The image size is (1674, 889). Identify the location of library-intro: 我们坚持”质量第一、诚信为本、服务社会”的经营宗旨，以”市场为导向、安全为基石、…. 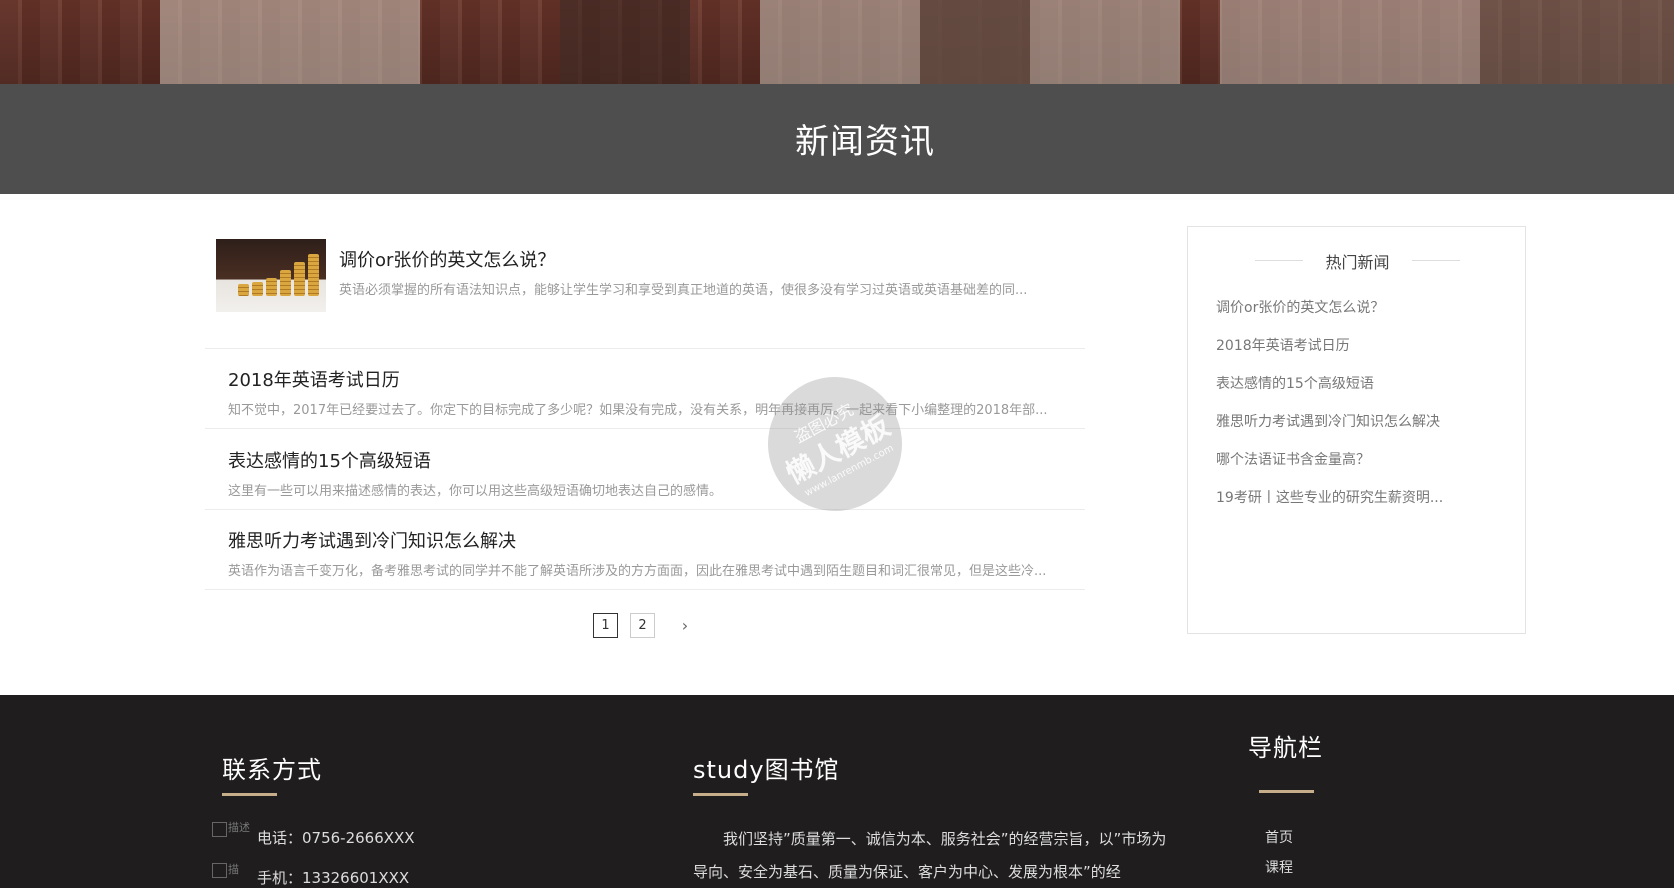
(930, 855).